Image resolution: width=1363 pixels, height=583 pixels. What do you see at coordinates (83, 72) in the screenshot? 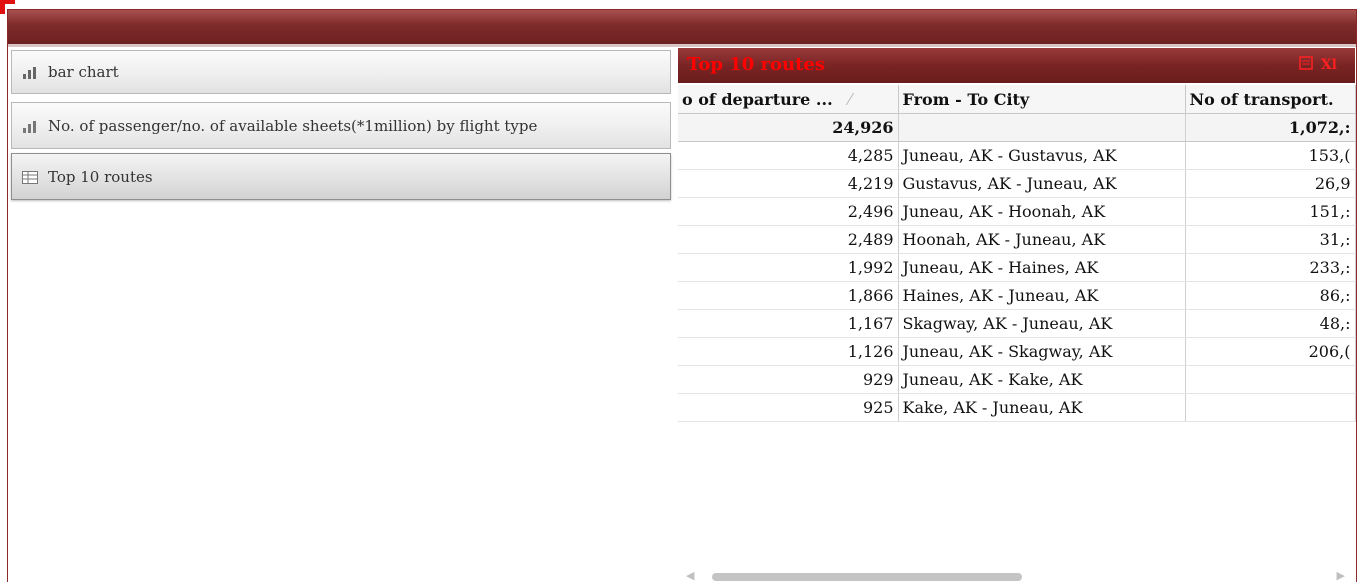
I see `sidebar-item-label: bar chart` at bounding box center [83, 72].